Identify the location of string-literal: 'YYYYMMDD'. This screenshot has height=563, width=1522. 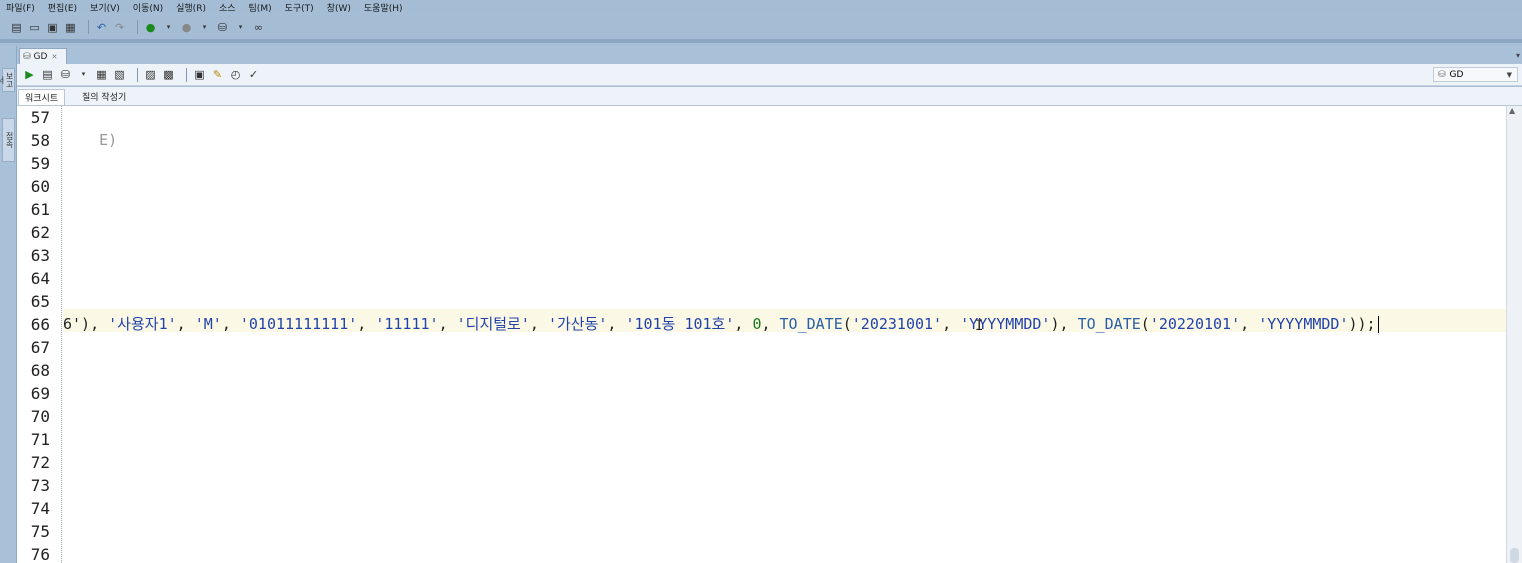
(1303, 324).